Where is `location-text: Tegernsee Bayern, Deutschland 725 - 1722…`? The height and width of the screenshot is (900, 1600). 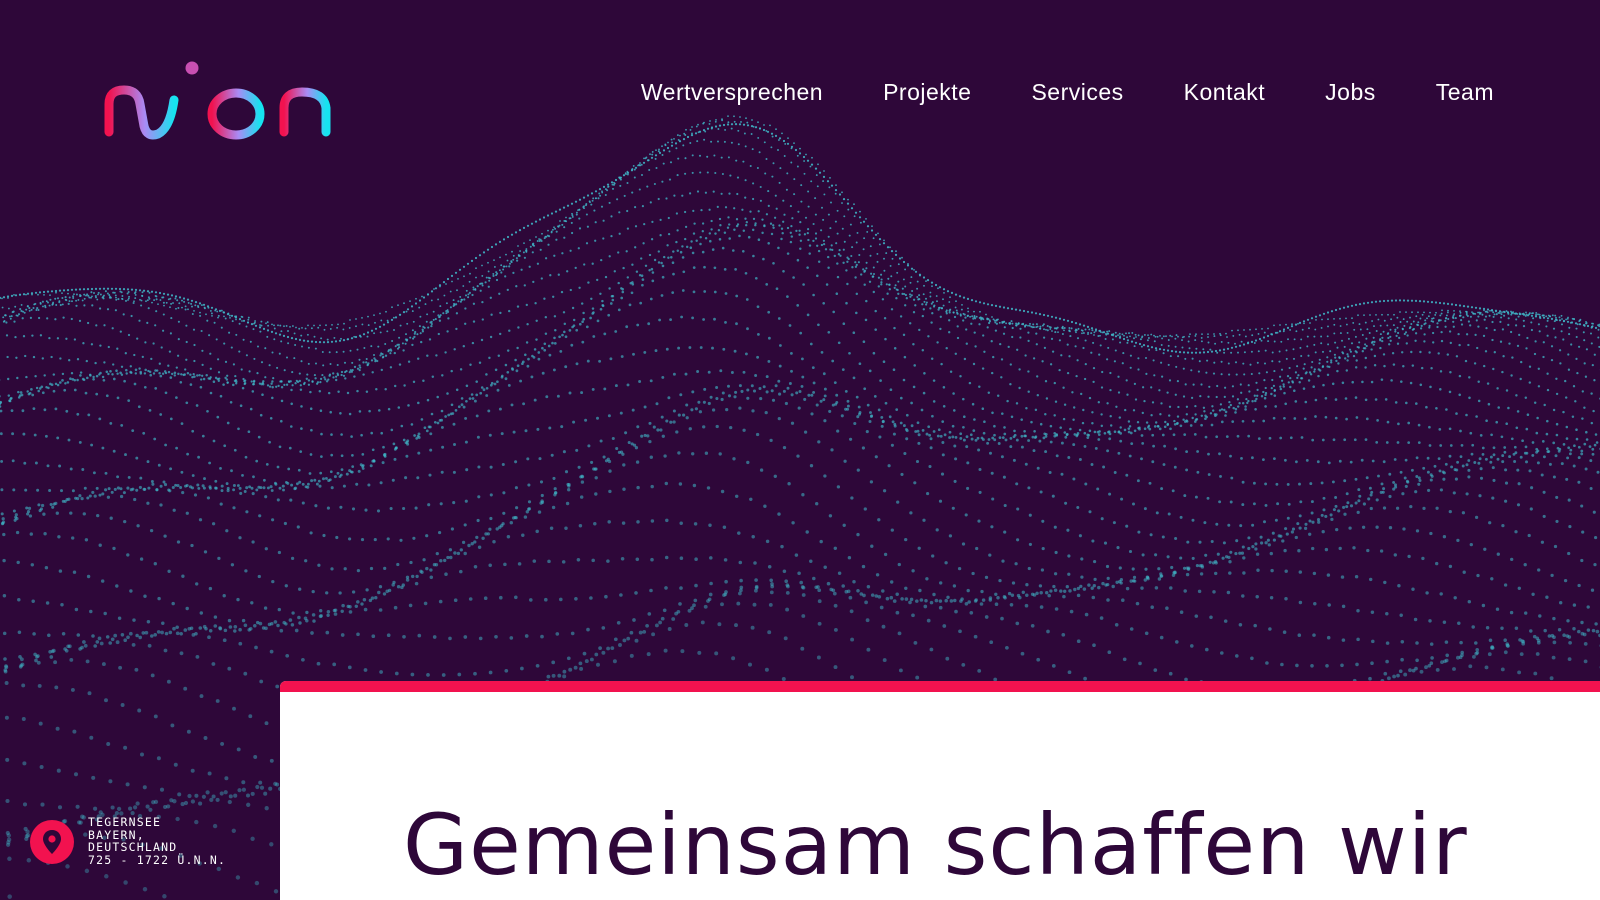
location-text: Tegernsee Bayern, Deutschland 725 - 1722… is located at coordinates (157, 841).